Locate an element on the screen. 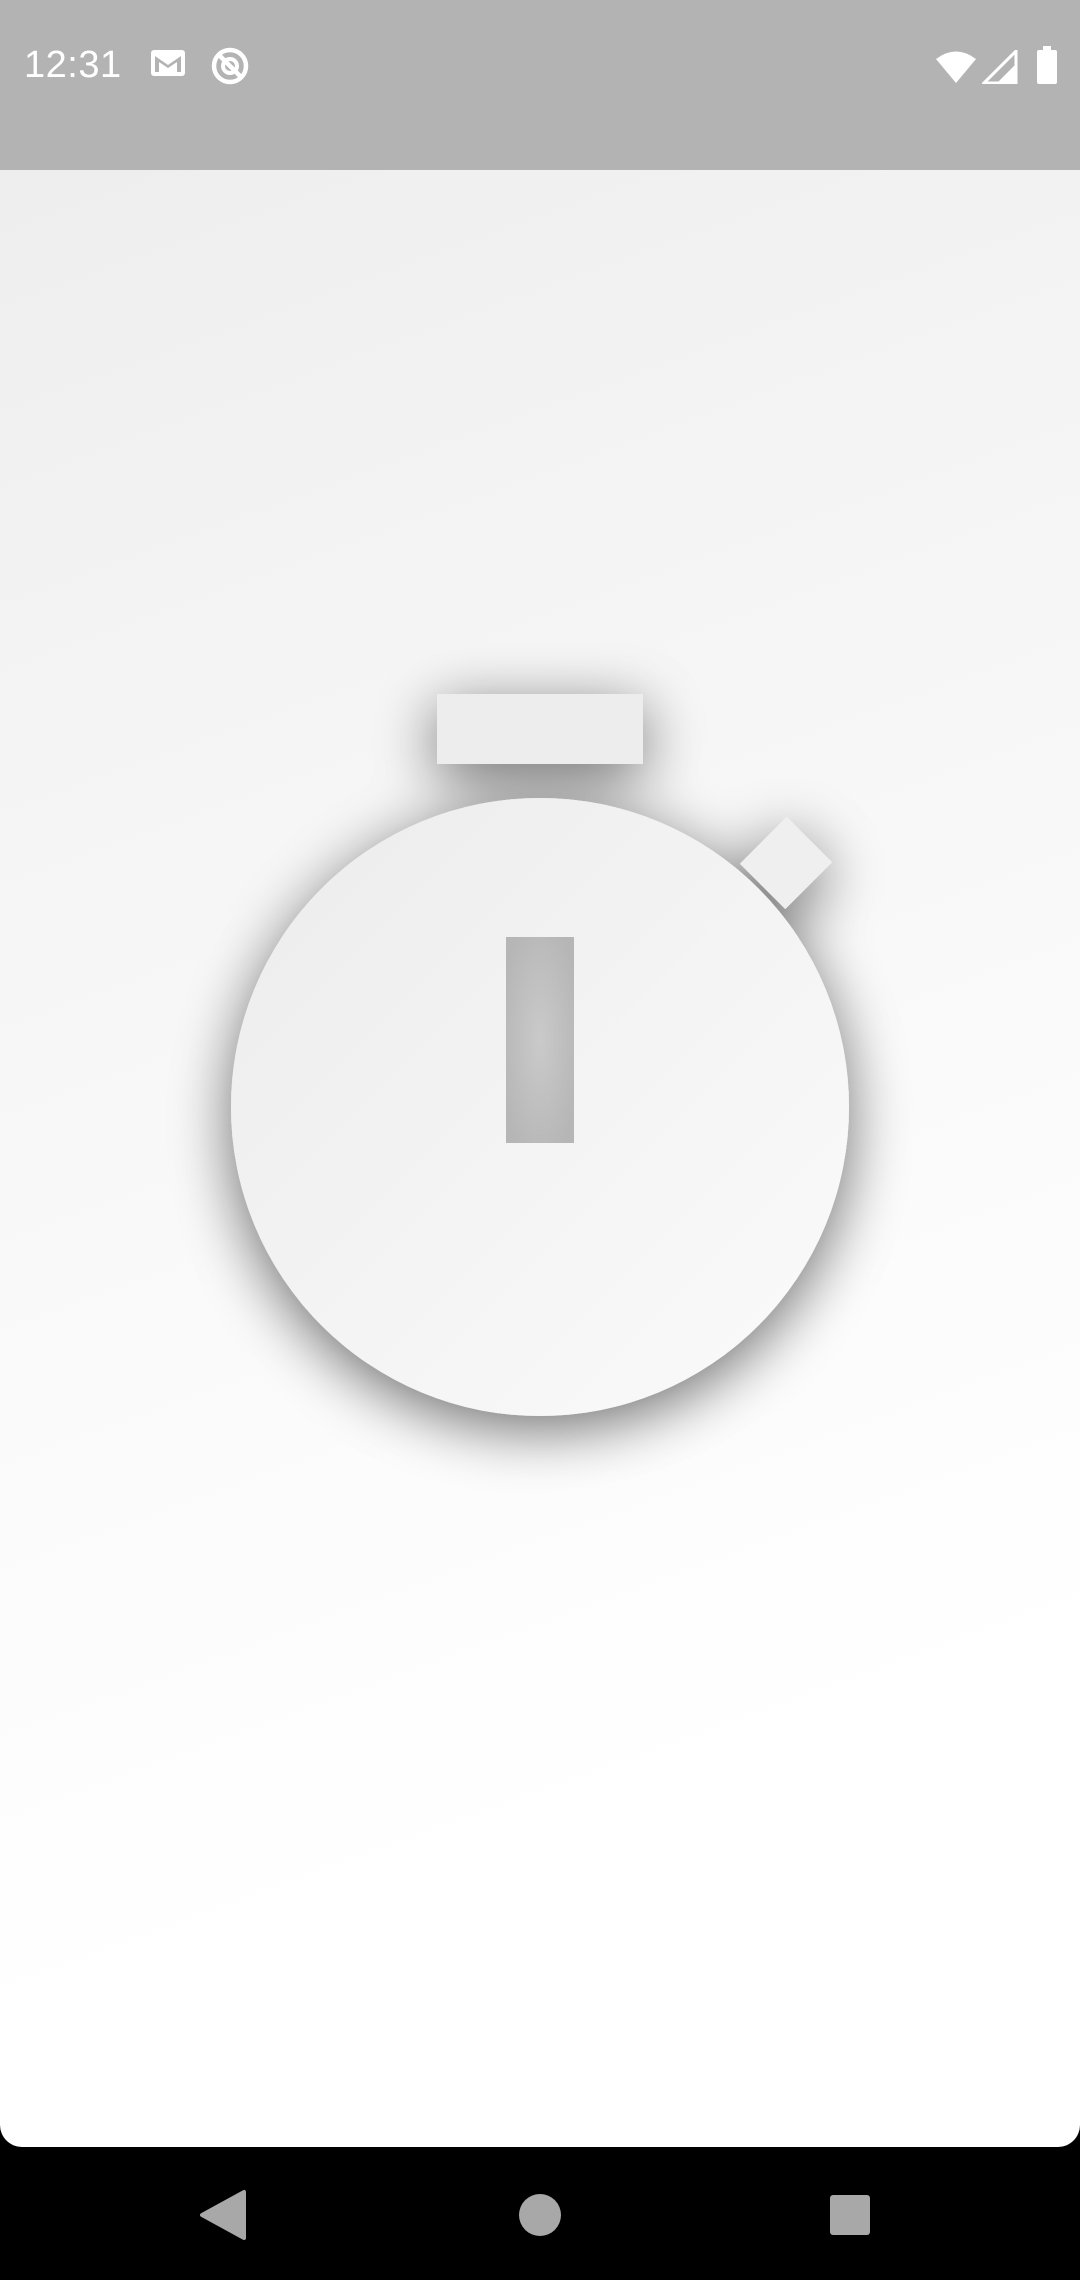 The height and width of the screenshot is (2280, 1080). home-button is located at coordinates (540, 2215).